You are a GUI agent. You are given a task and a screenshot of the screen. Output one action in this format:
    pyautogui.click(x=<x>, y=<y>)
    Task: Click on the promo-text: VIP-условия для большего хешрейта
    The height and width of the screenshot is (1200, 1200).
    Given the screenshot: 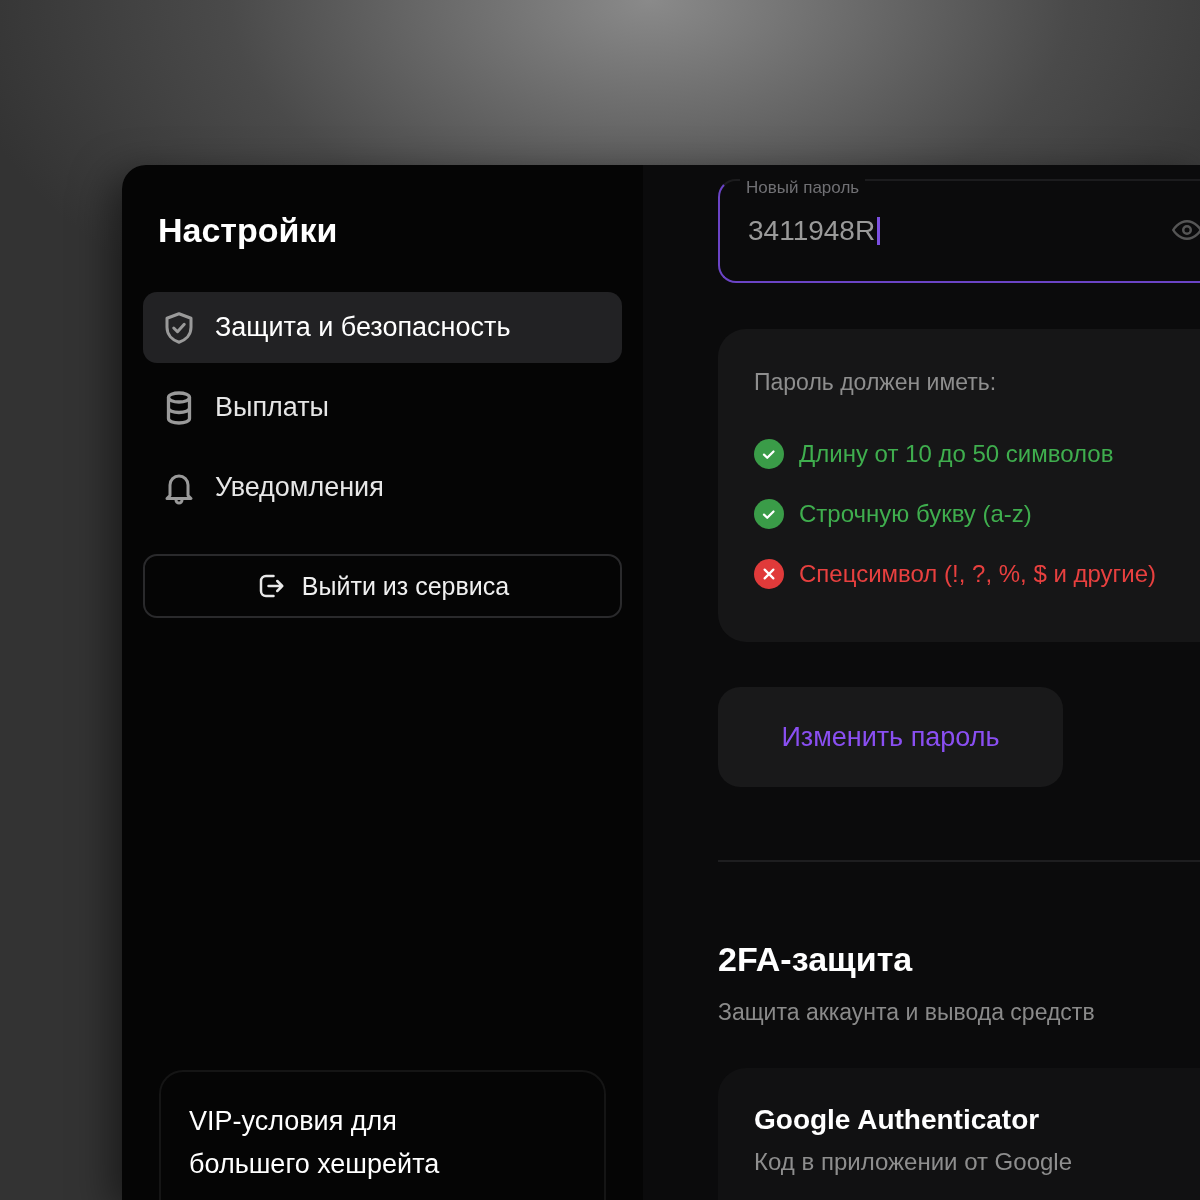 What is the action you would take?
    pyautogui.click(x=315, y=1143)
    